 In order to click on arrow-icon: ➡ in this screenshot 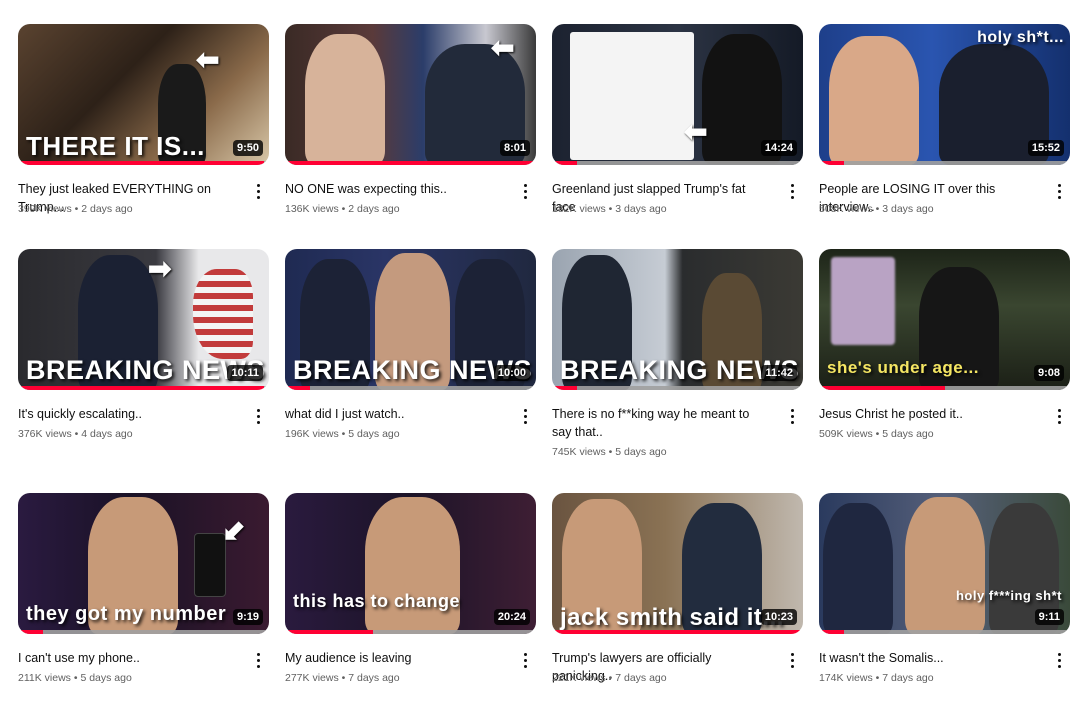, I will do `click(160, 268)`.